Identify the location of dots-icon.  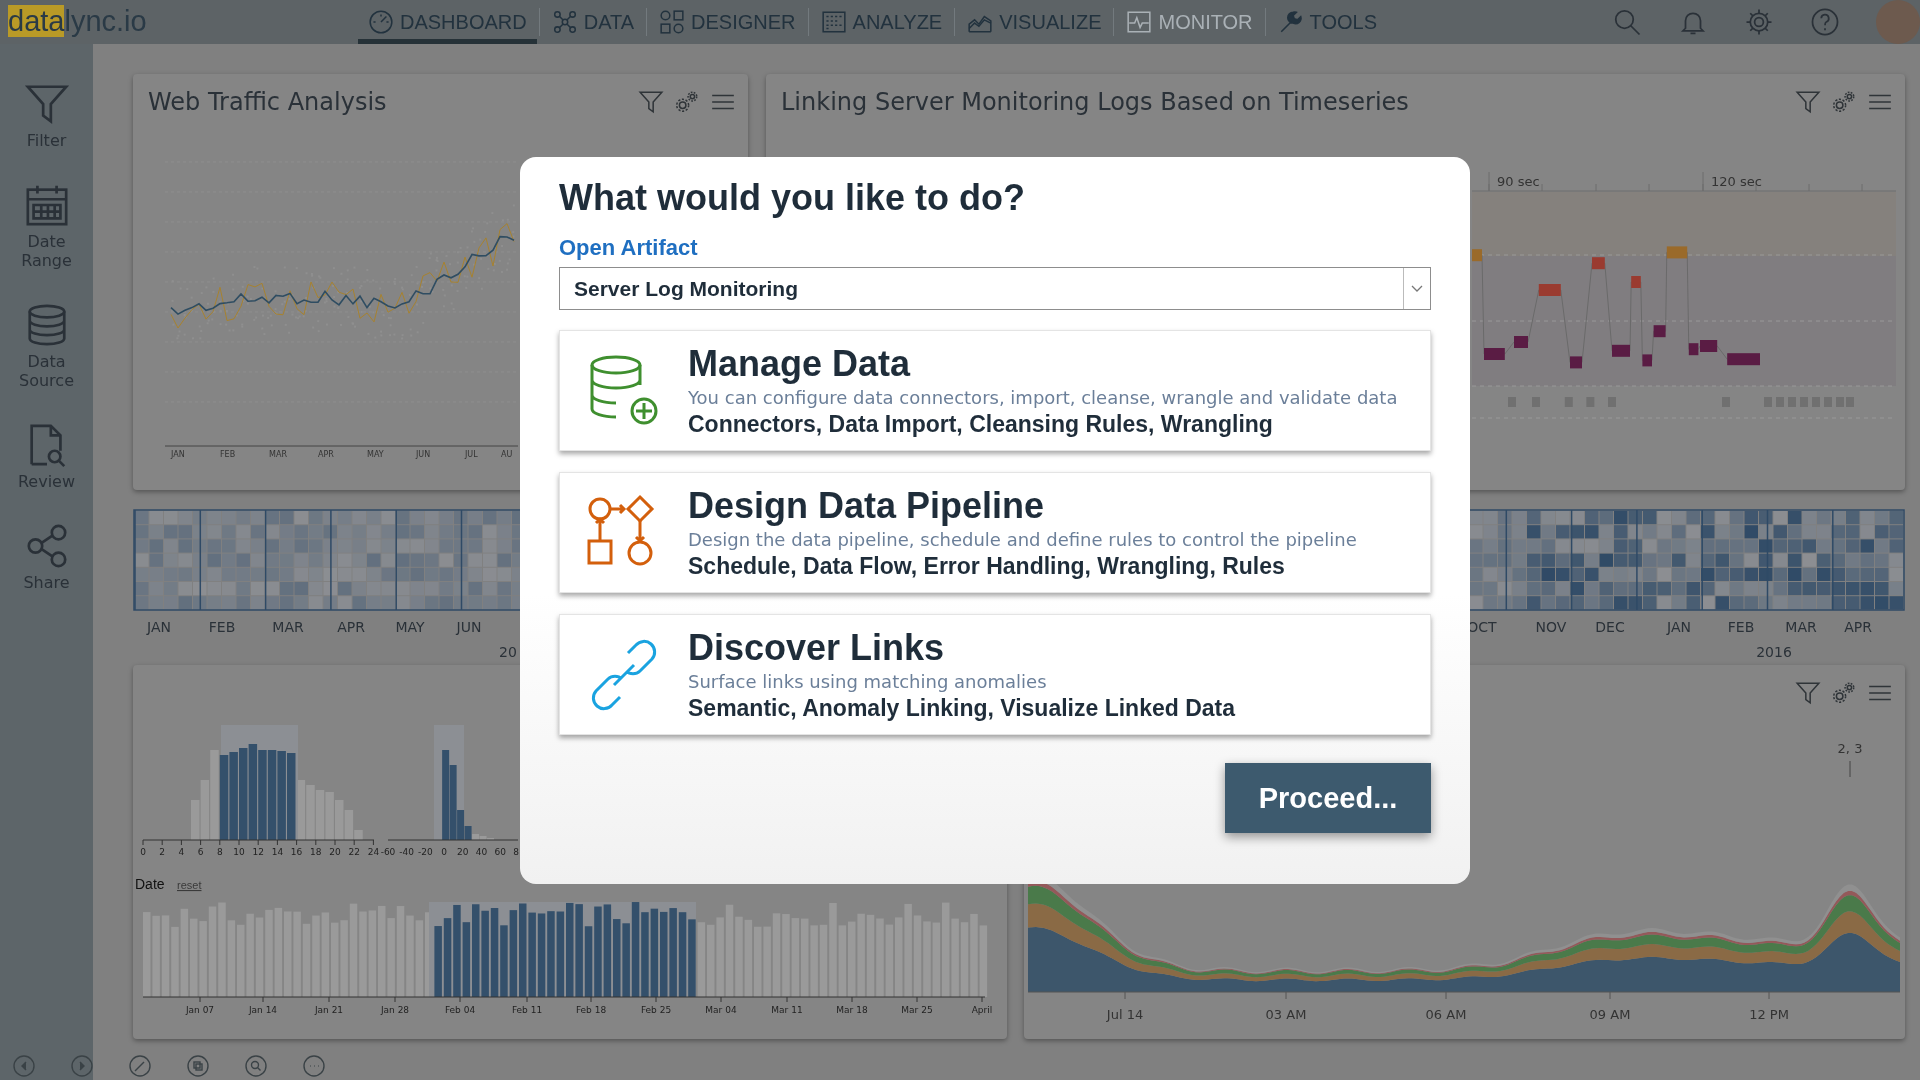
(833, 22).